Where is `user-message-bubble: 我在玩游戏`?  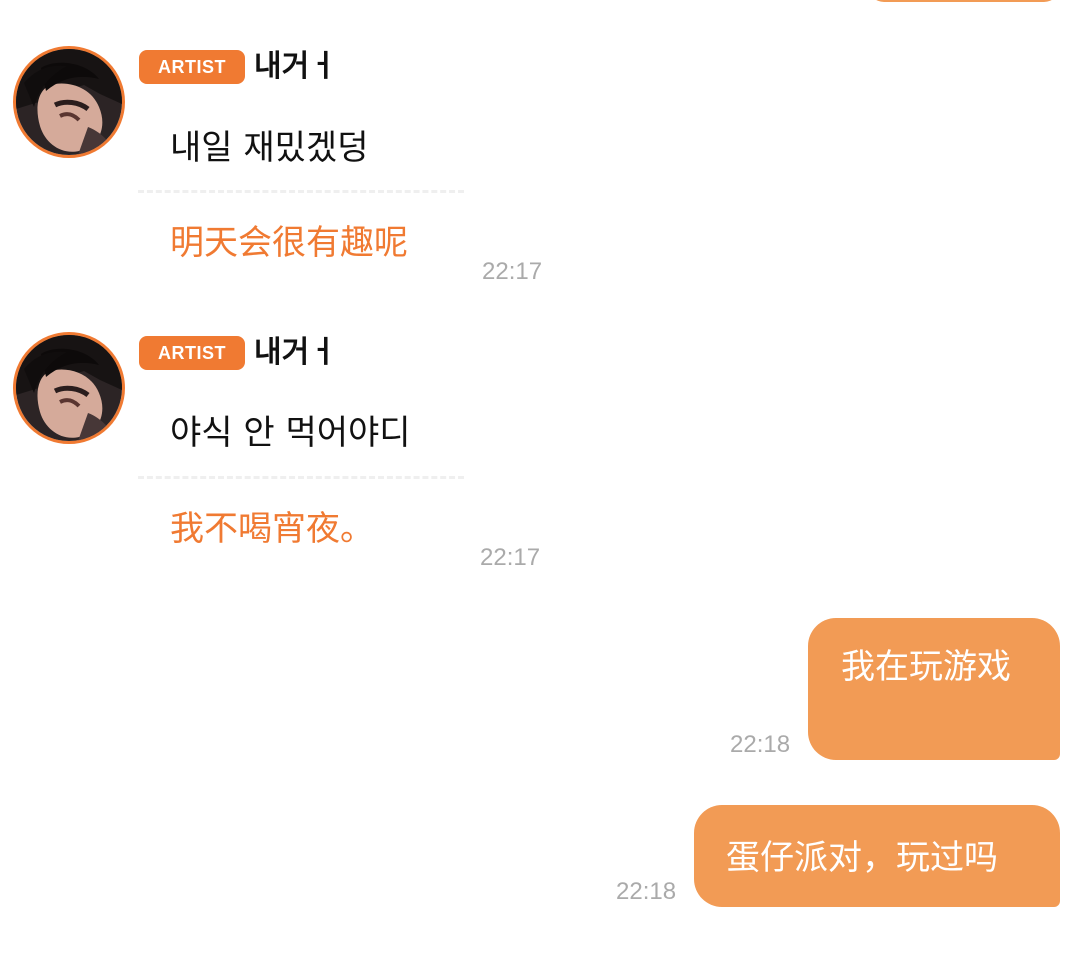 user-message-bubble: 我在玩游戏 is located at coordinates (934, 689).